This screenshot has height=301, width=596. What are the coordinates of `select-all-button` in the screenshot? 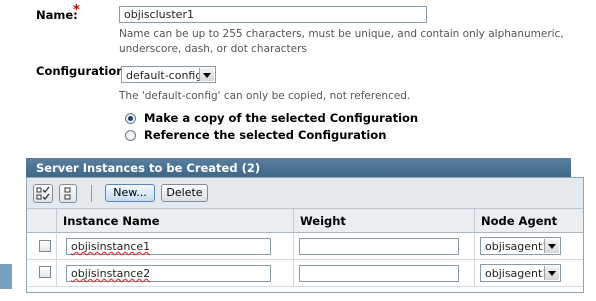 It's located at (43, 193).